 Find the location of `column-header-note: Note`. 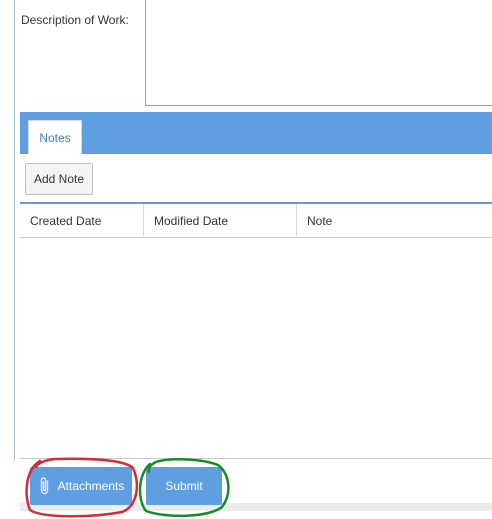

column-header-note: Note is located at coordinates (394, 221).